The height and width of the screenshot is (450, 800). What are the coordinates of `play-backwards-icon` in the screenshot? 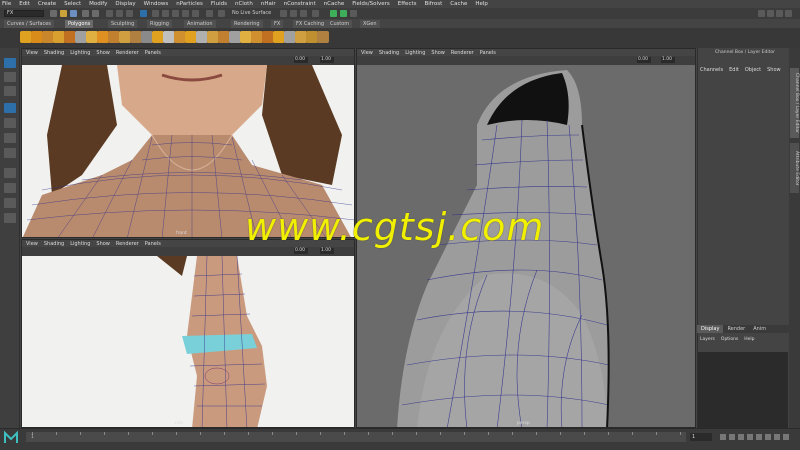 It's located at (750, 437).